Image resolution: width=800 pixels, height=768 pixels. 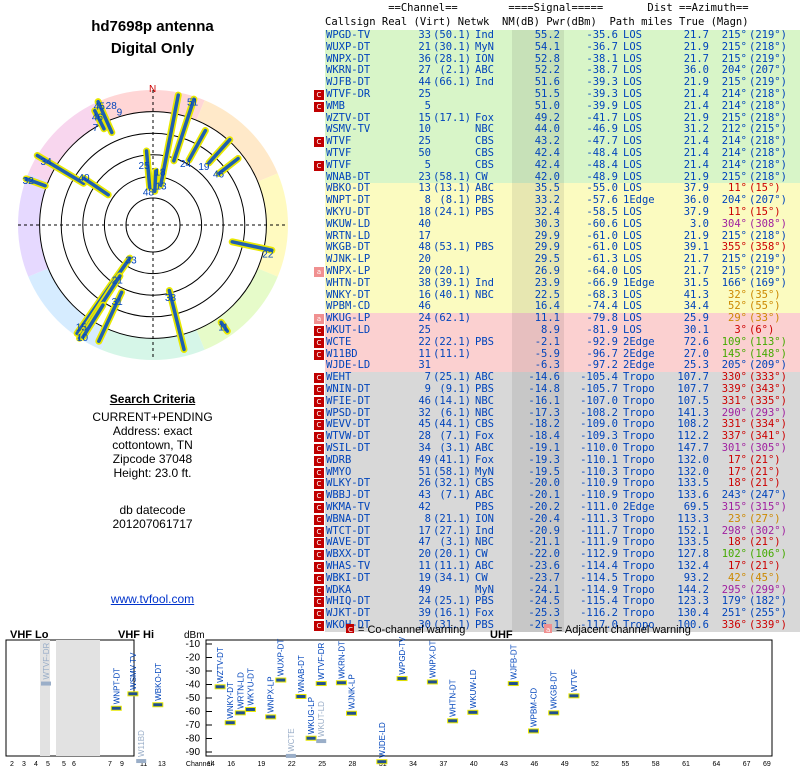 I want to click on spectrum-station-label: WTVF, so click(x=574, y=680).